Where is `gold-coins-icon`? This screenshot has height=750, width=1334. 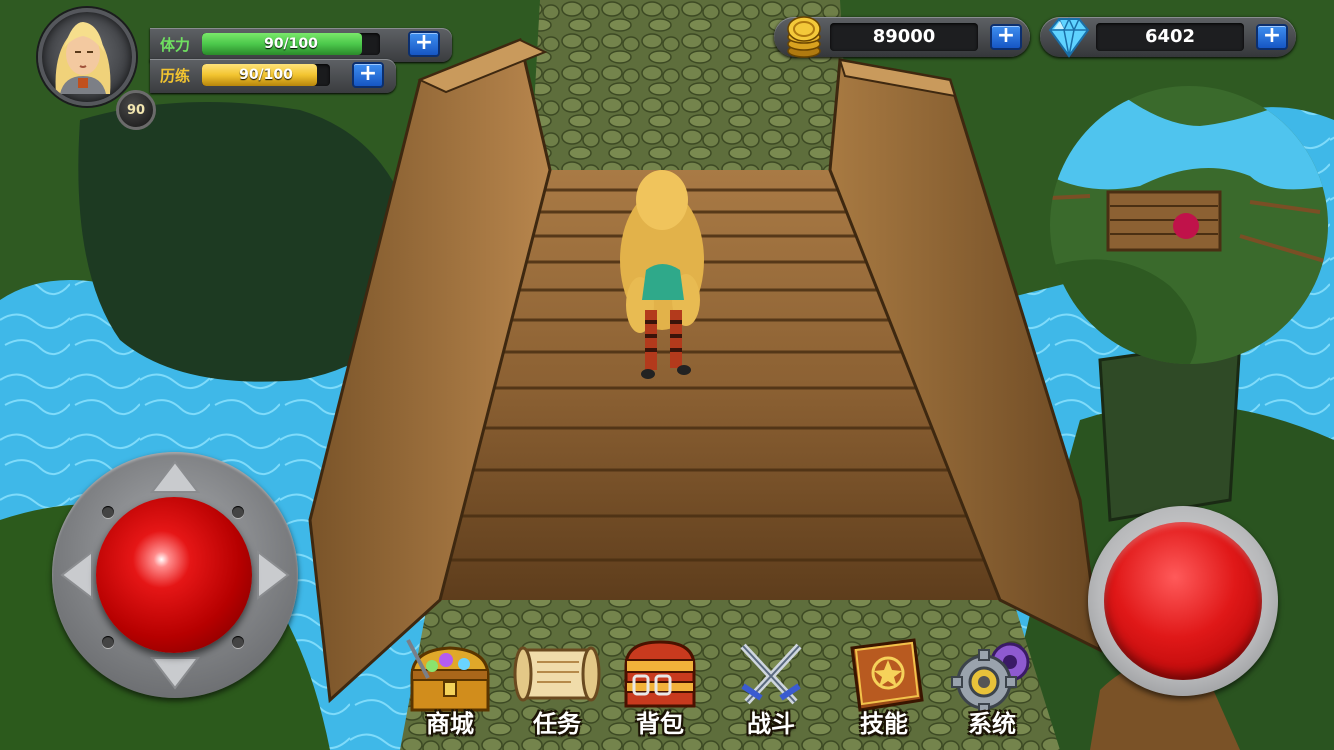 gold-coins-icon is located at coordinates (804, 37).